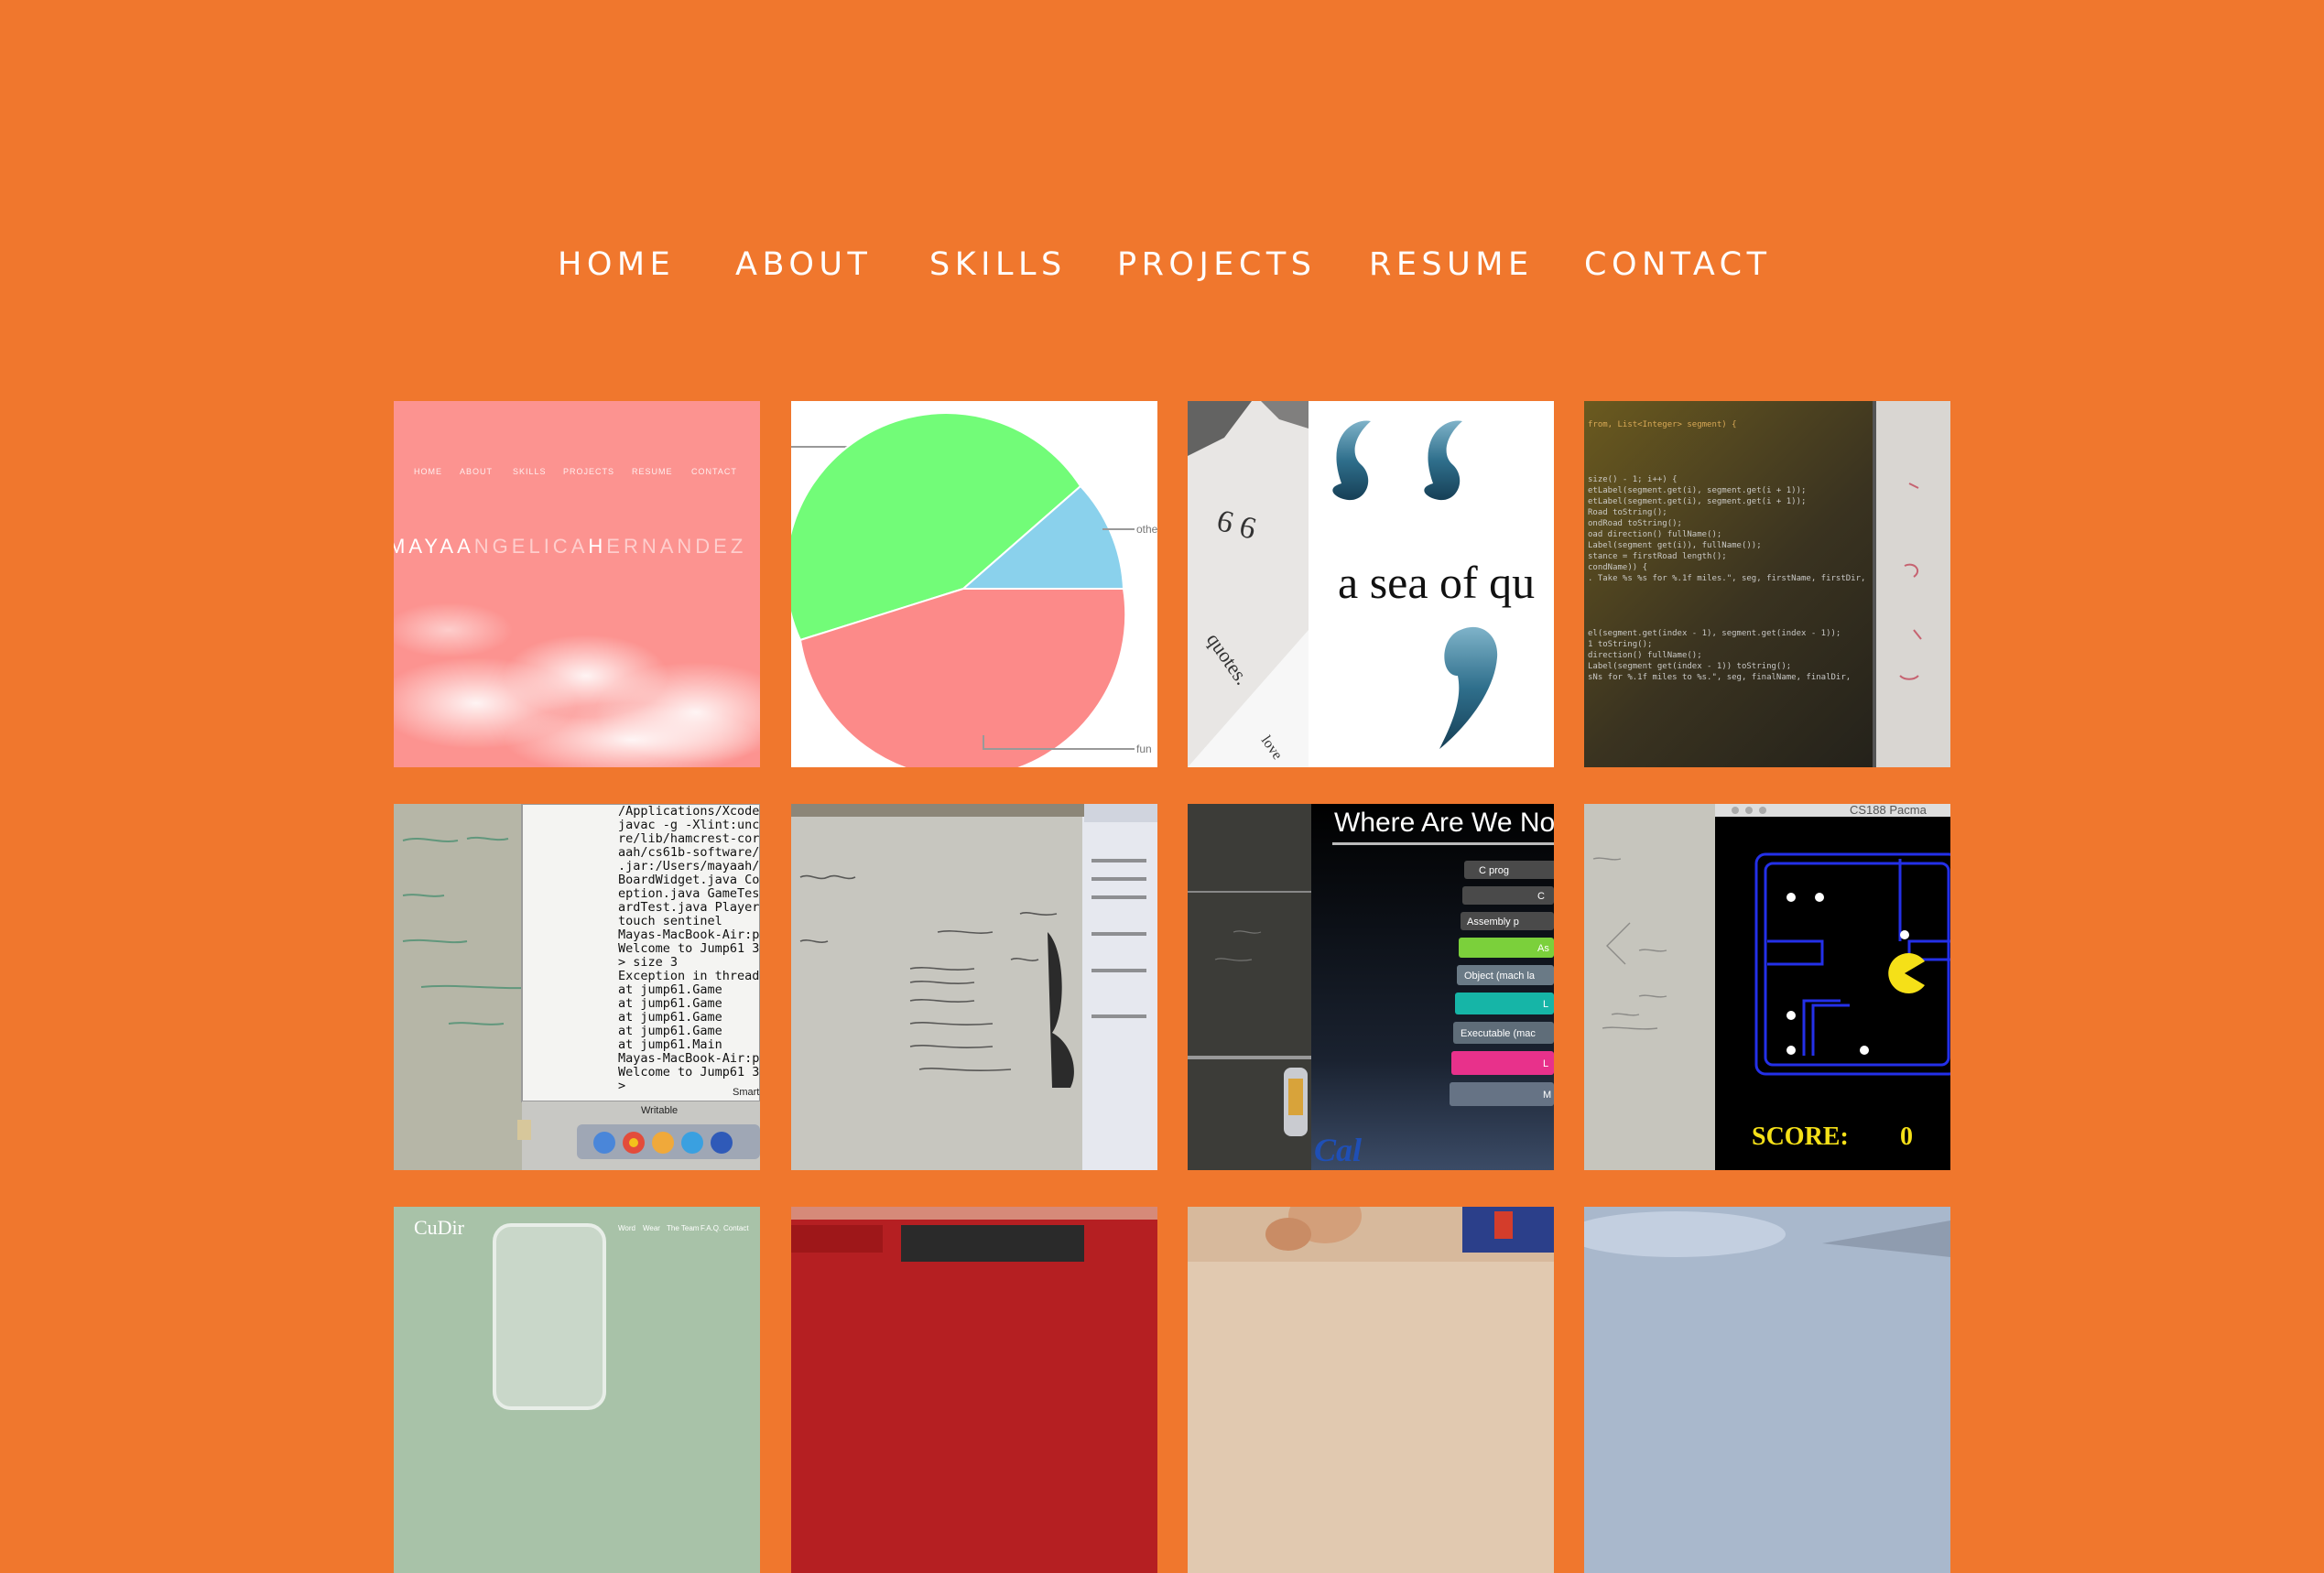 Image resolution: width=2324 pixels, height=1573 pixels. What do you see at coordinates (653, 471) in the screenshot?
I see `mini-nav-item: RESUME` at bounding box center [653, 471].